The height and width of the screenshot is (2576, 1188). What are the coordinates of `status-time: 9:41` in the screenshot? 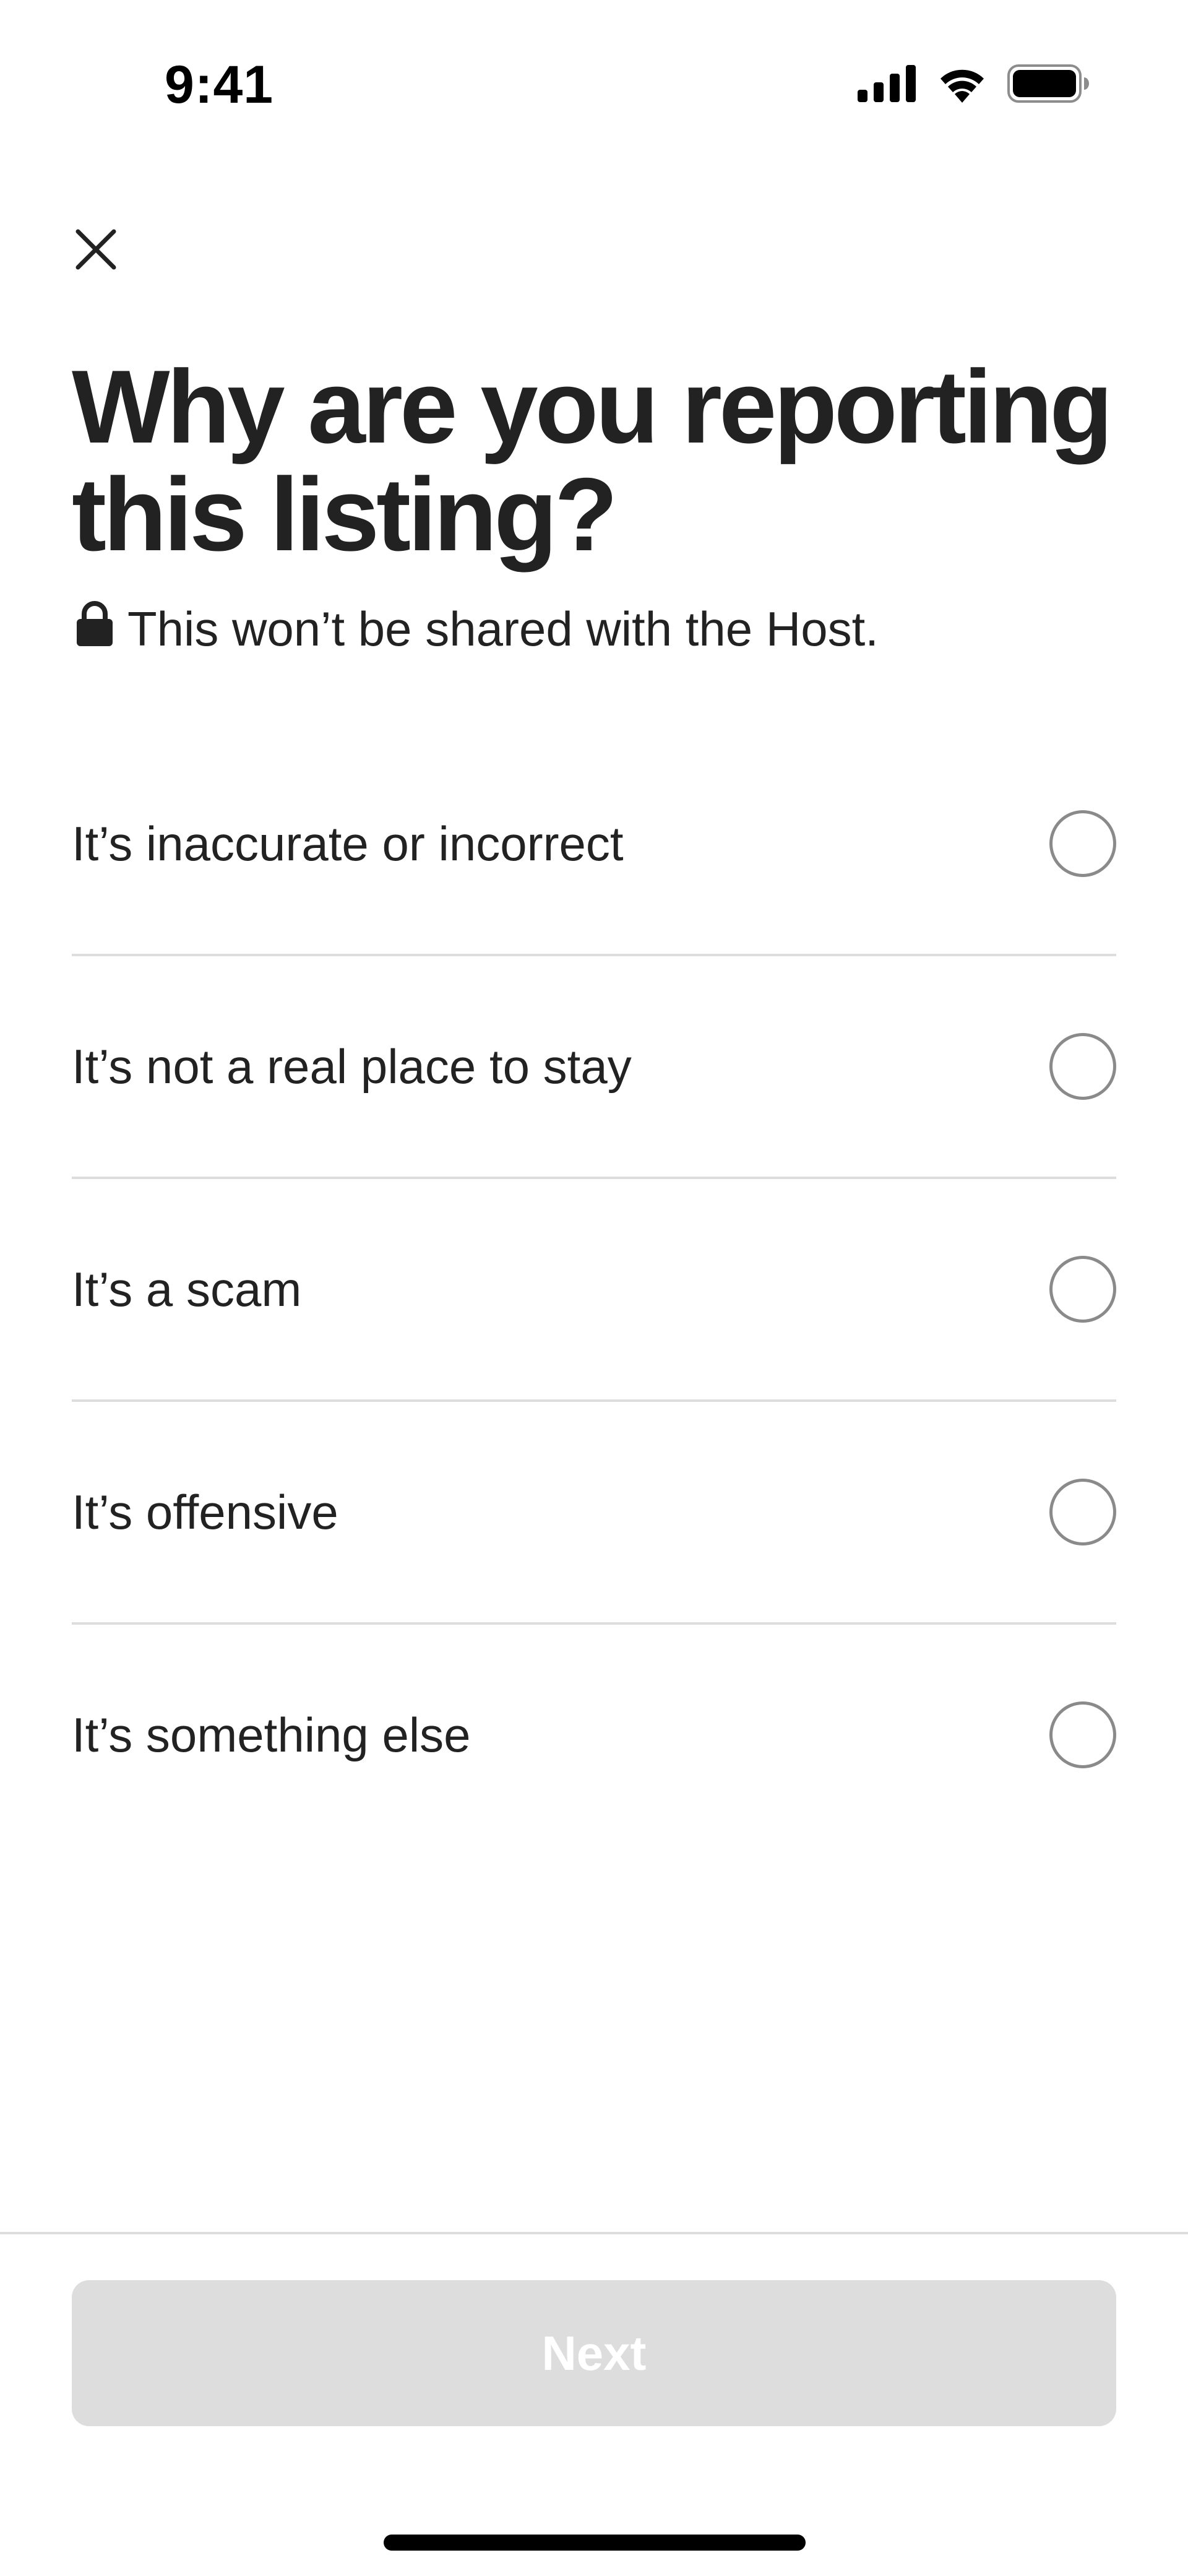 It's located at (220, 85).